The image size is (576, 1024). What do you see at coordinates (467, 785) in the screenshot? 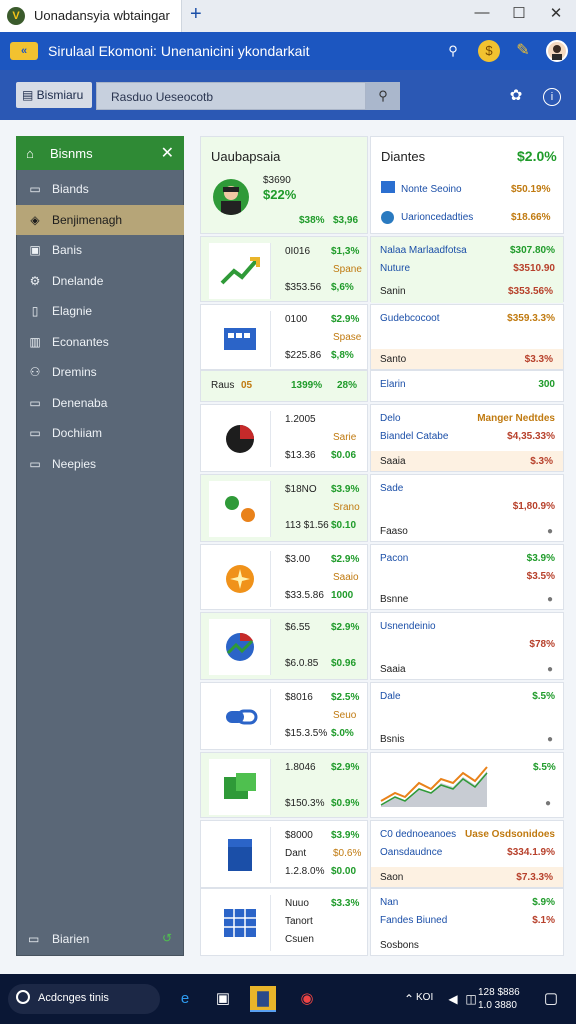
I see `detail-card-9: $.5% ●` at bounding box center [467, 785].